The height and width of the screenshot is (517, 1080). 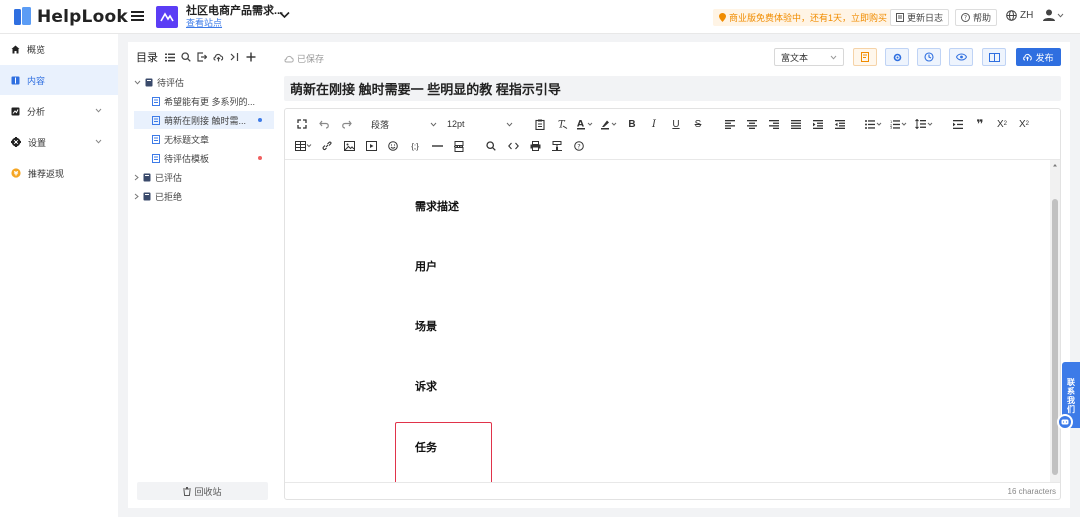 What do you see at coordinates (480, 124) in the screenshot?
I see `font-size-select: 12pt` at bounding box center [480, 124].